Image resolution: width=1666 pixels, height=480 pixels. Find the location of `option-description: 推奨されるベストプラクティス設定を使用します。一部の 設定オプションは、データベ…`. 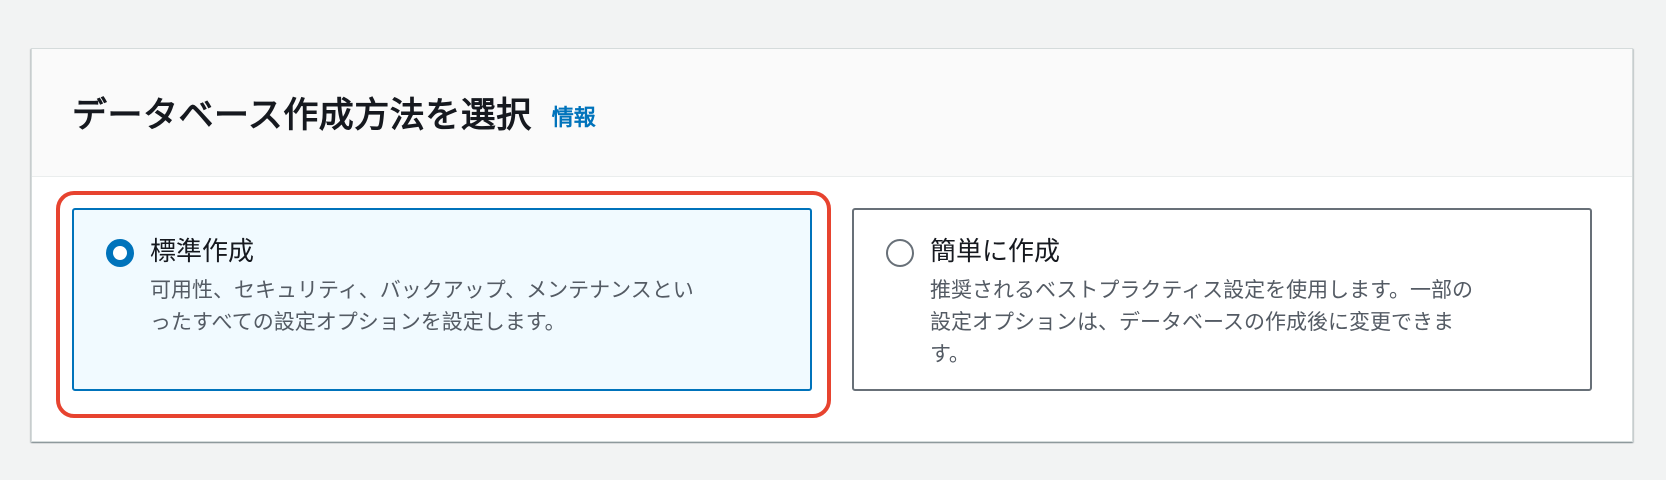

option-description: 推奨されるベストプラクティス設定を使用します。一部の 設定オプションは、データベ… is located at coordinates (1201, 322).